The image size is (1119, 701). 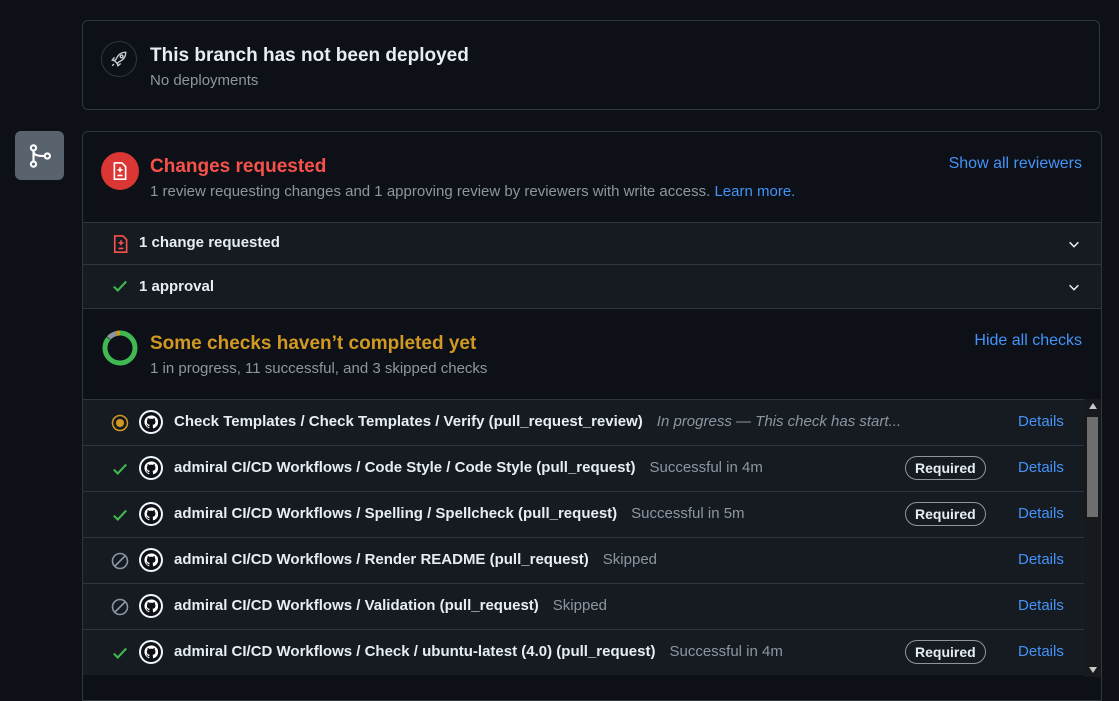 I want to click on deployment-subtitle: No deployments, so click(x=204, y=80).